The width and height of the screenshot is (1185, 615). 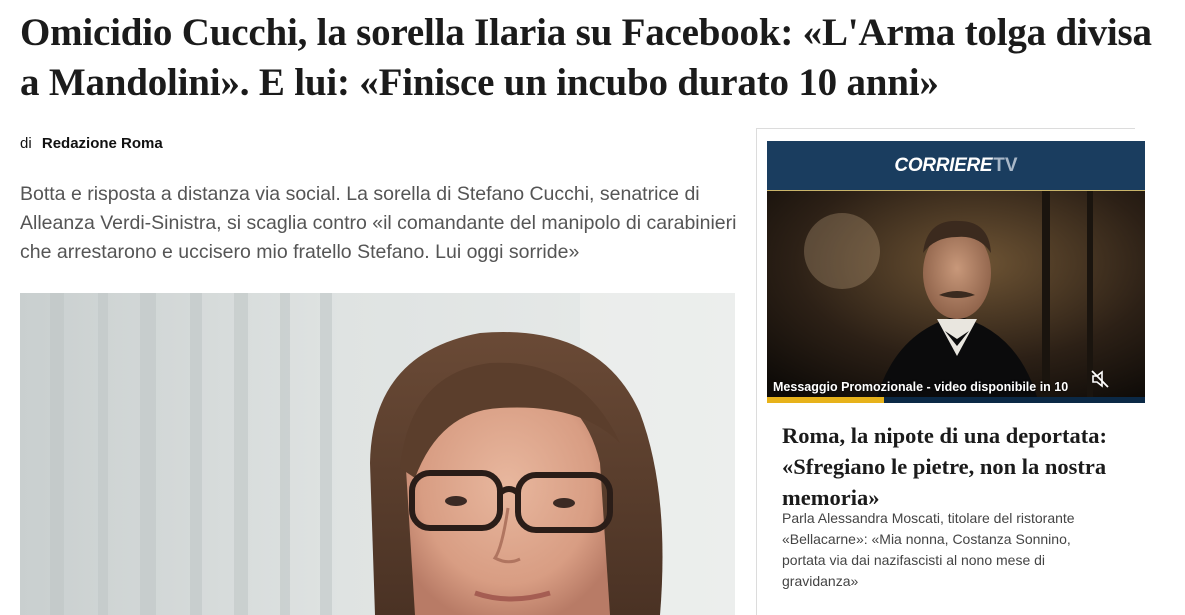 I want to click on video-progress-fill, so click(x=826, y=400).